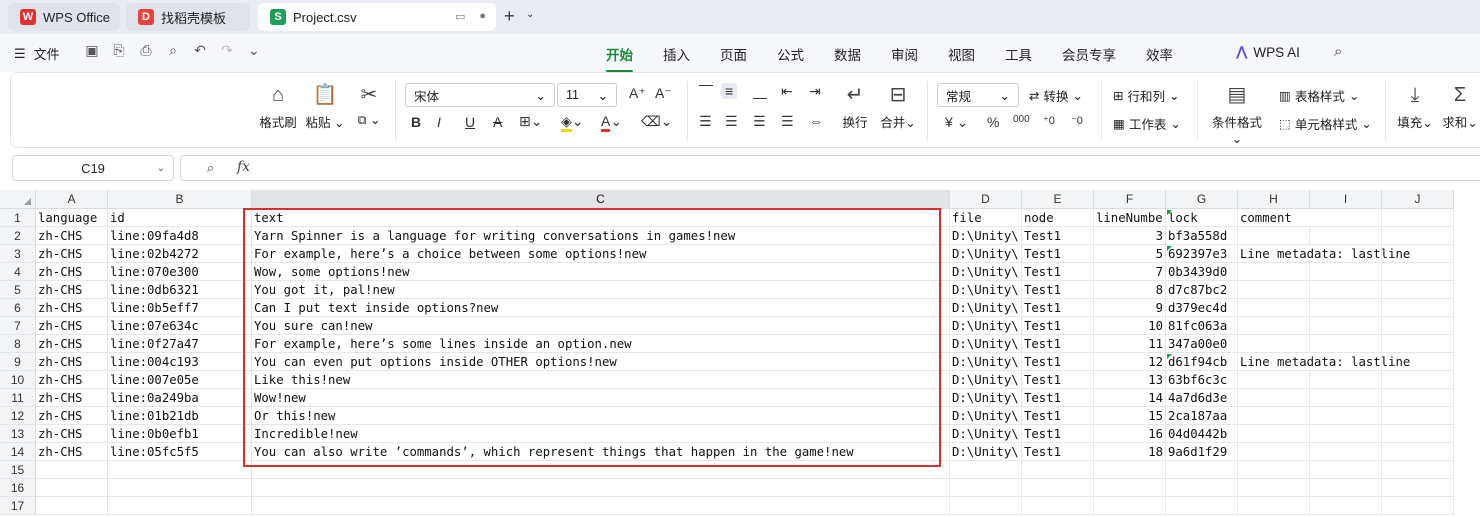  Describe the element at coordinates (72, 254) in the screenshot. I see `cell-a3: zh-CHS` at that location.